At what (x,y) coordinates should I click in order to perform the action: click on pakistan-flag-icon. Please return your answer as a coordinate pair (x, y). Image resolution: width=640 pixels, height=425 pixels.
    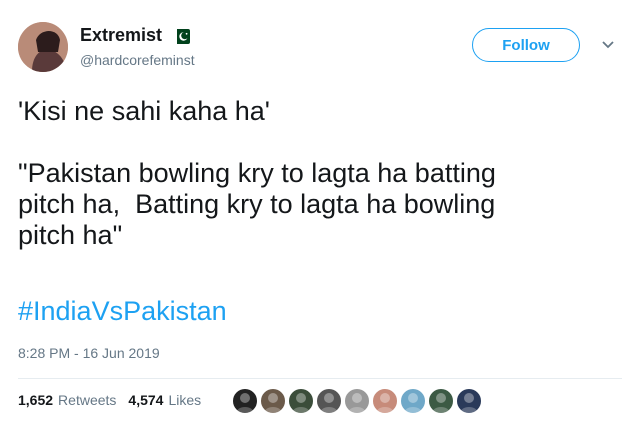
    Looking at the image, I should click on (181, 36).